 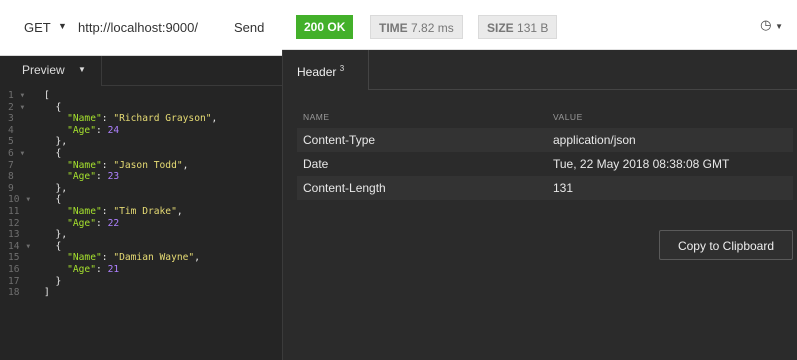 I want to click on col-name-header: NAME, so click(x=316, y=117).